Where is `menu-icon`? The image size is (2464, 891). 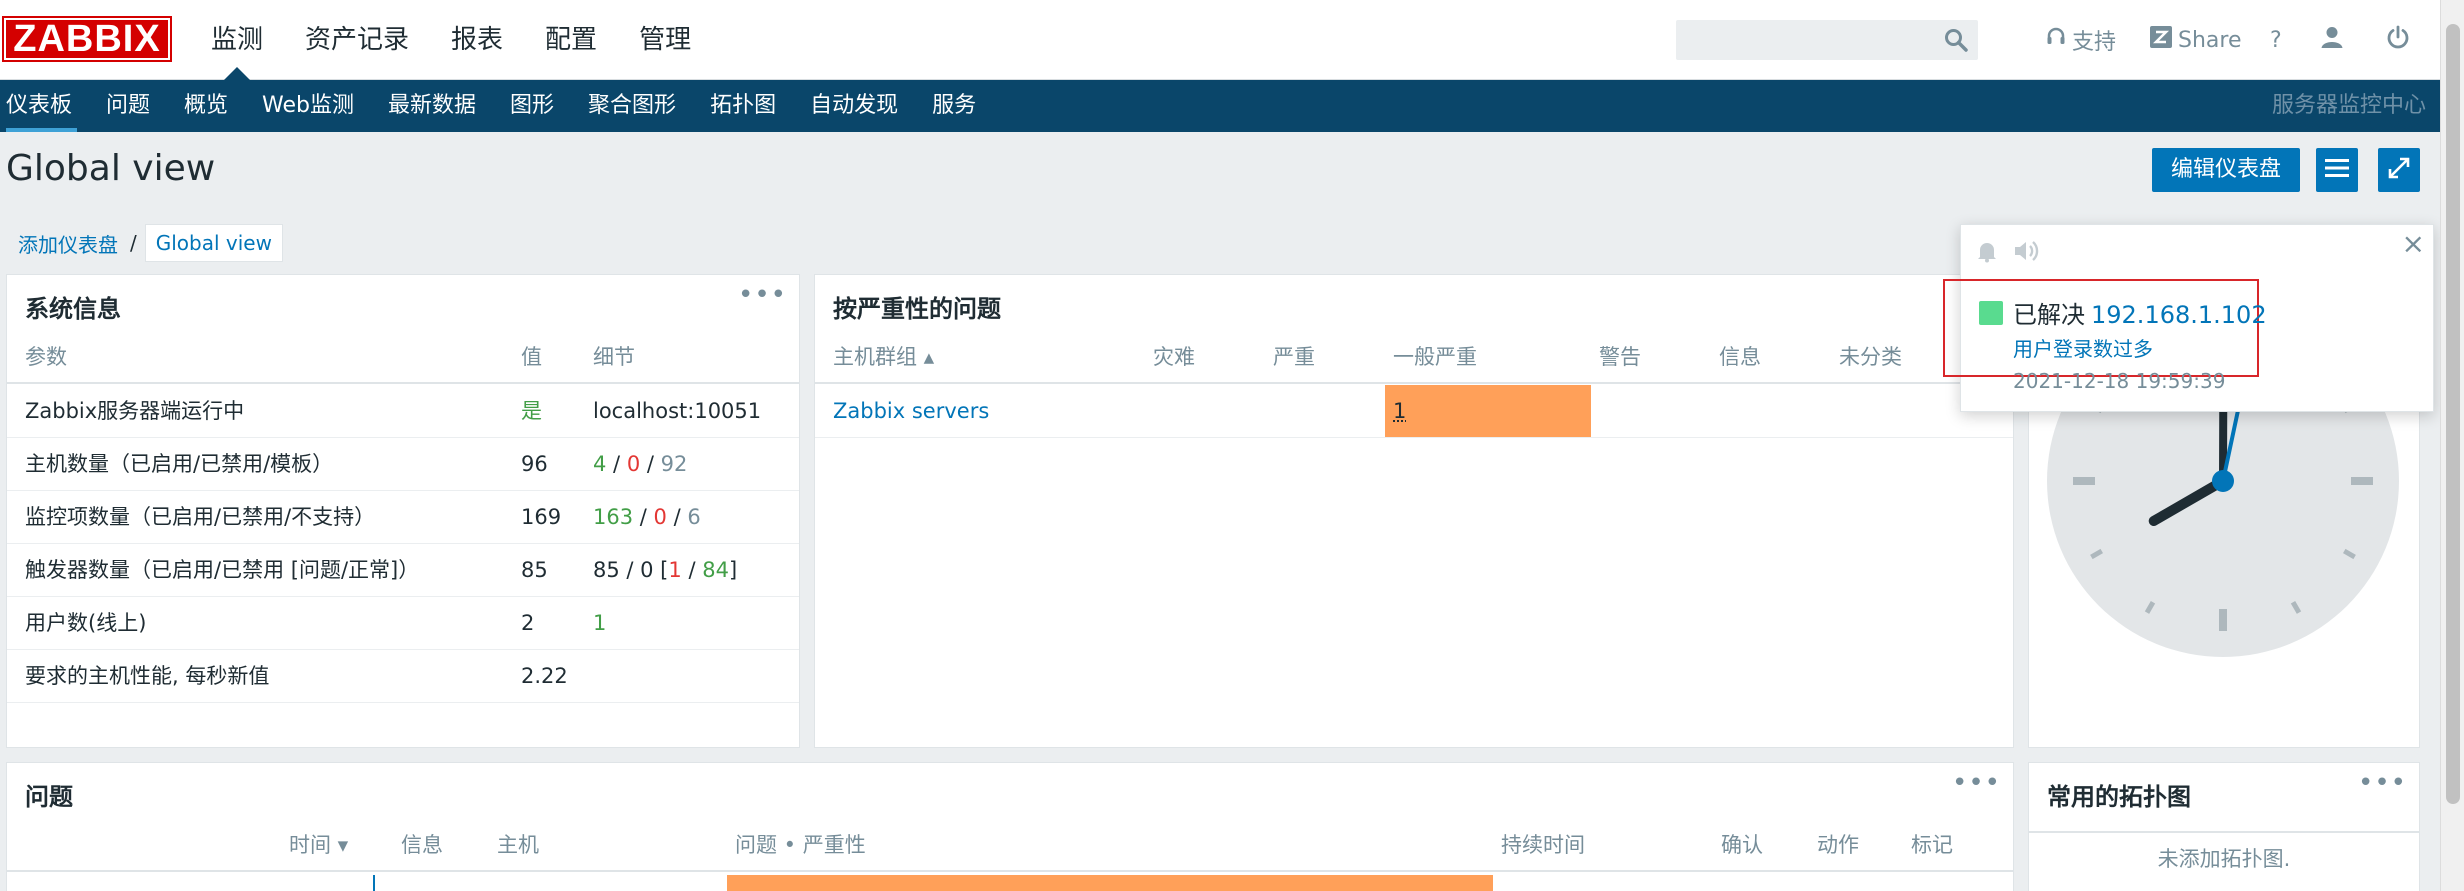
menu-icon is located at coordinates (2337, 170).